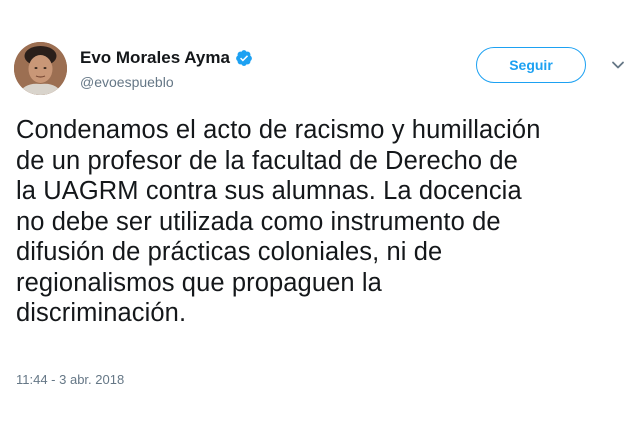  I want to click on tweet-header: Evo Morales Ayma @evoespueblo Seguir, so click(320, 71).